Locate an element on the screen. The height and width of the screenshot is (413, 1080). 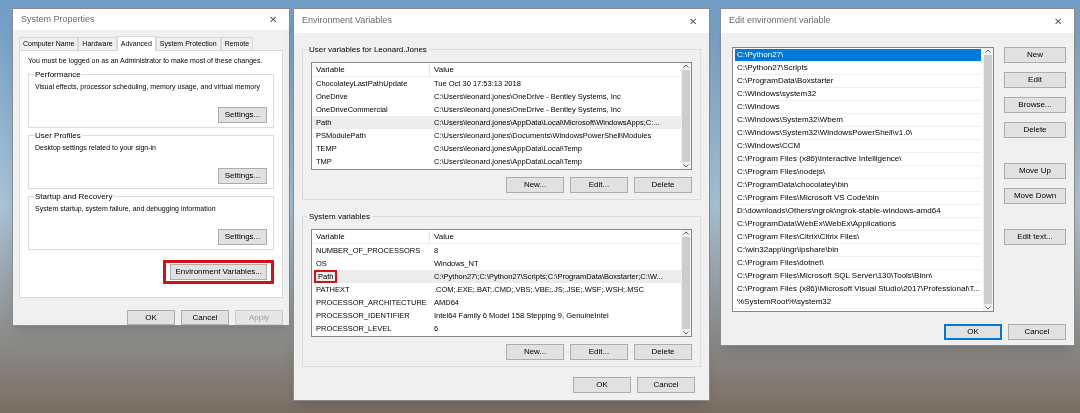
path-list-item: C:\Program Files\Citrix\Citrix Files\ is located at coordinates (858, 237).